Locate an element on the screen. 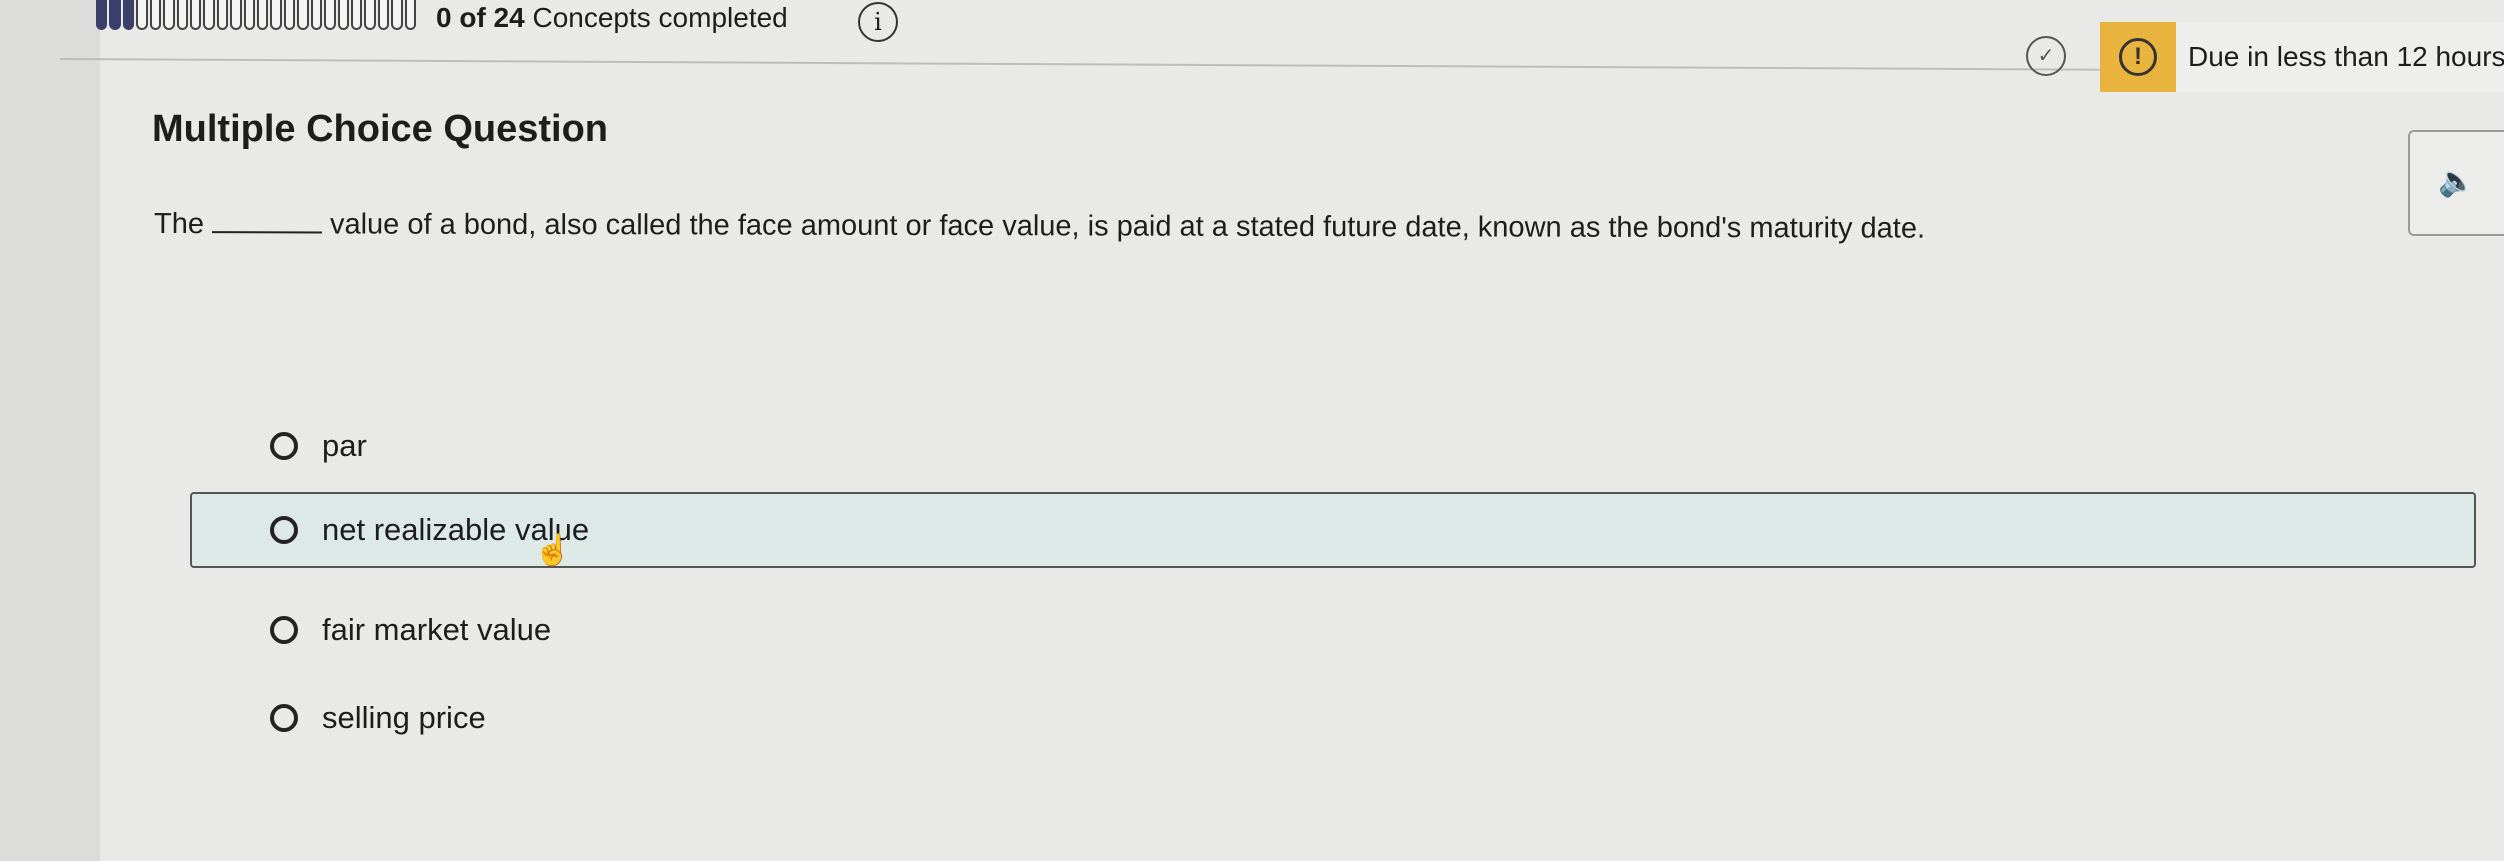  option-label: selling price is located at coordinates (404, 717).